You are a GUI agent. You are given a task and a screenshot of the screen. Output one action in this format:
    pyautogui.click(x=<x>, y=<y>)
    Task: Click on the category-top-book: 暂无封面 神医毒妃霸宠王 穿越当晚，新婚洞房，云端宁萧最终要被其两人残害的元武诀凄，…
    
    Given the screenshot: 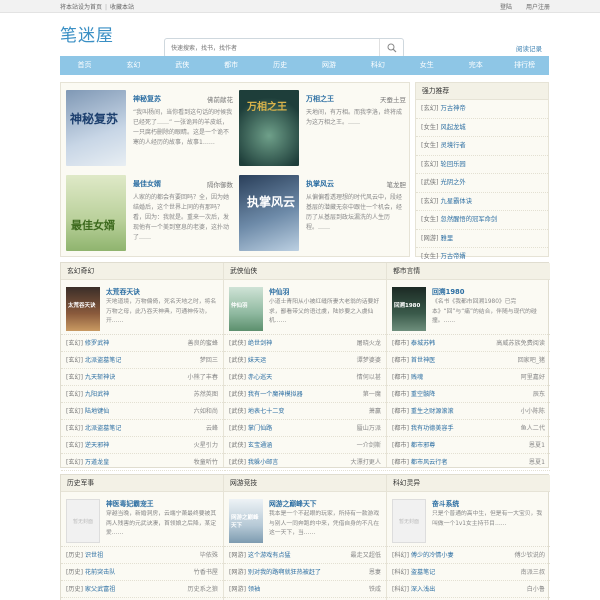 What is the action you would take?
    pyautogui.click(x=142, y=519)
    